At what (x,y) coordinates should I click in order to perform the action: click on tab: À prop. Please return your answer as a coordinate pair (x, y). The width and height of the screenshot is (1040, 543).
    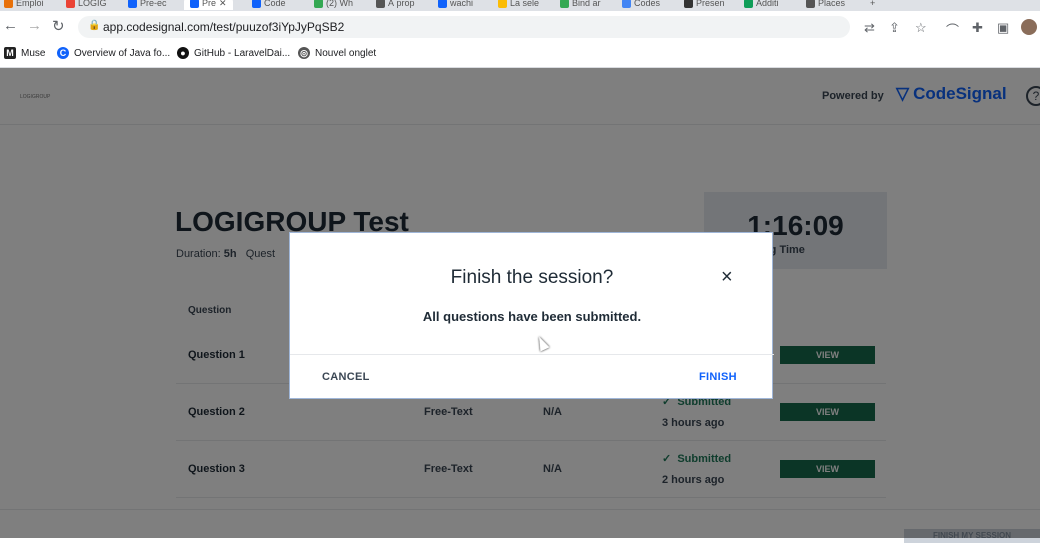
    Looking at the image, I should click on (395, 5).